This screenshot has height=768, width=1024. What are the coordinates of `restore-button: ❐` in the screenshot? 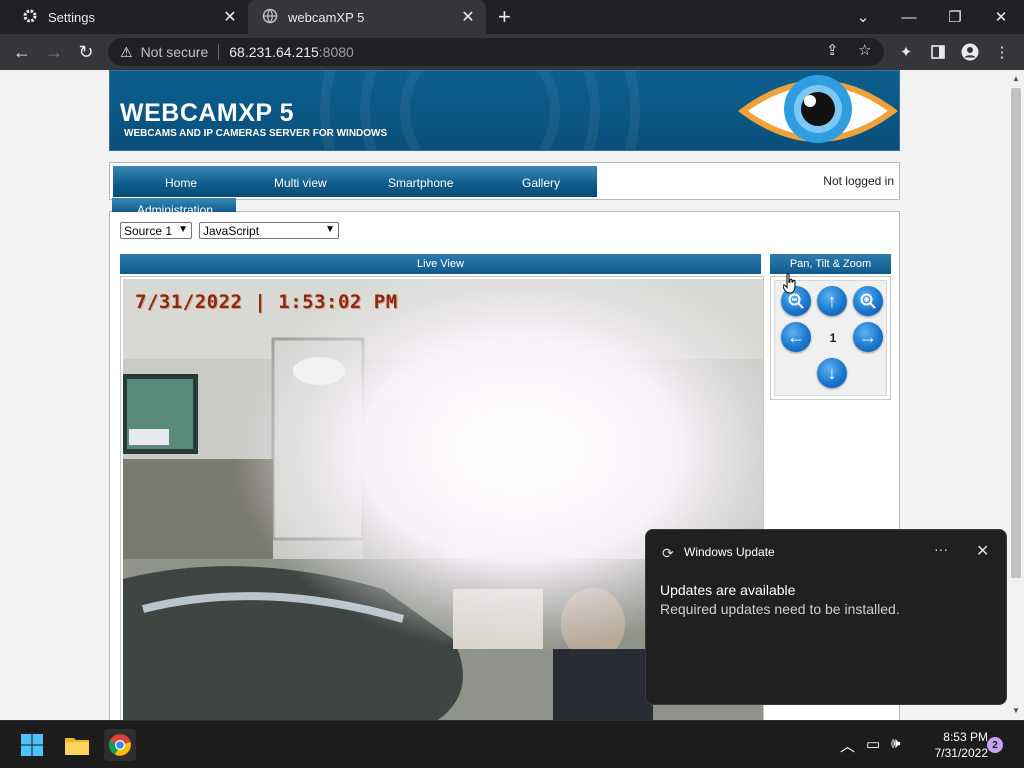 It's located at (955, 17).